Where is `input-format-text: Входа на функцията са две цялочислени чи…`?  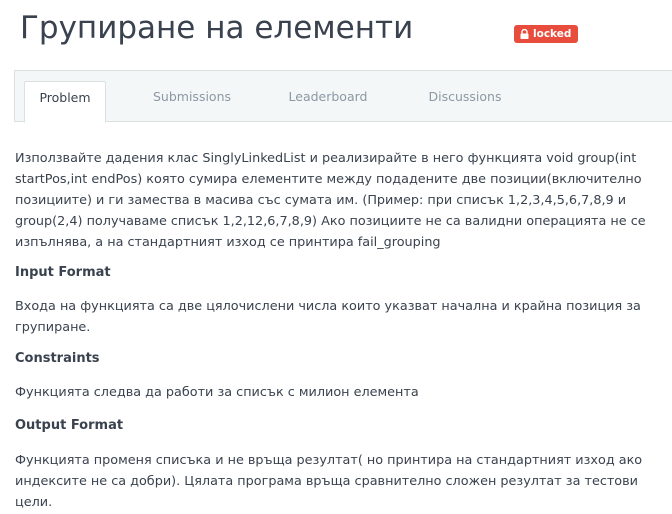 input-format-text: Входа на функцията са две цялочислени чи… is located at coordinates (328, 317).